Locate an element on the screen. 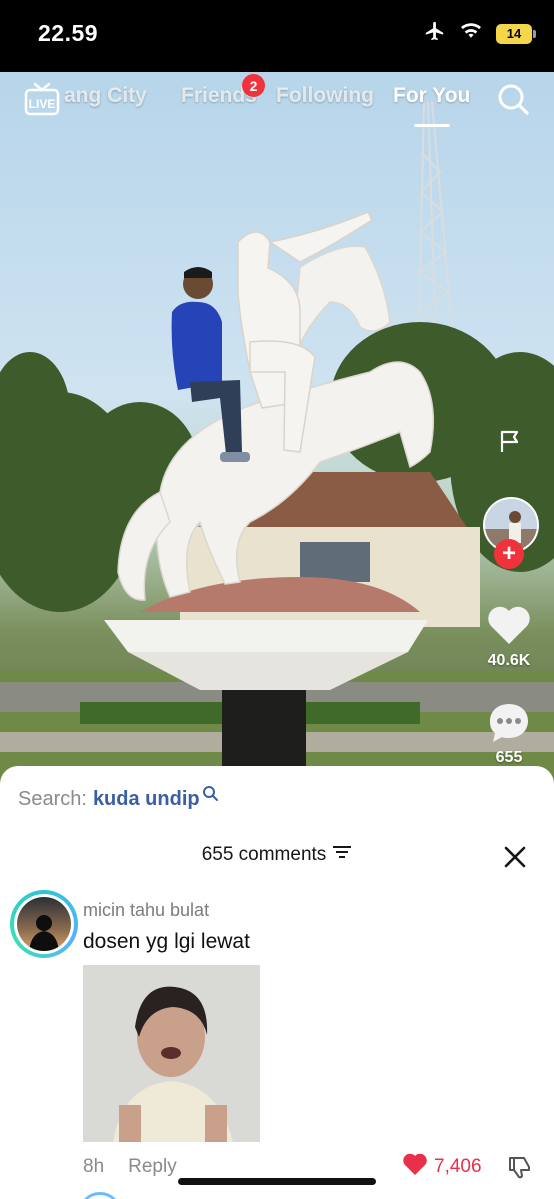  battery-level: 14 is located at coordinates (514, 33).